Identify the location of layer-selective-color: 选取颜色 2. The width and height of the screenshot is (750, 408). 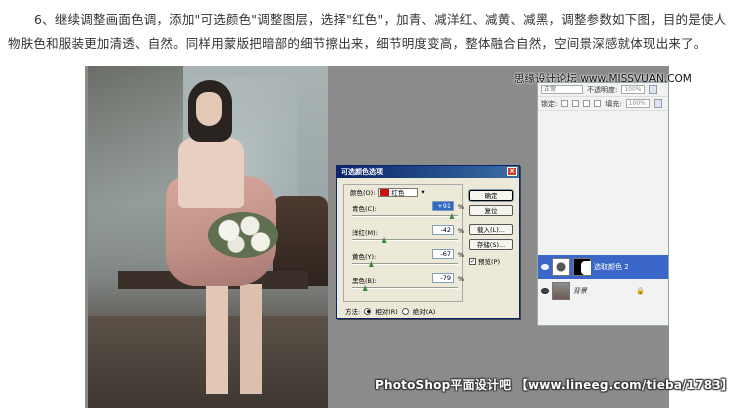
(603, 267).